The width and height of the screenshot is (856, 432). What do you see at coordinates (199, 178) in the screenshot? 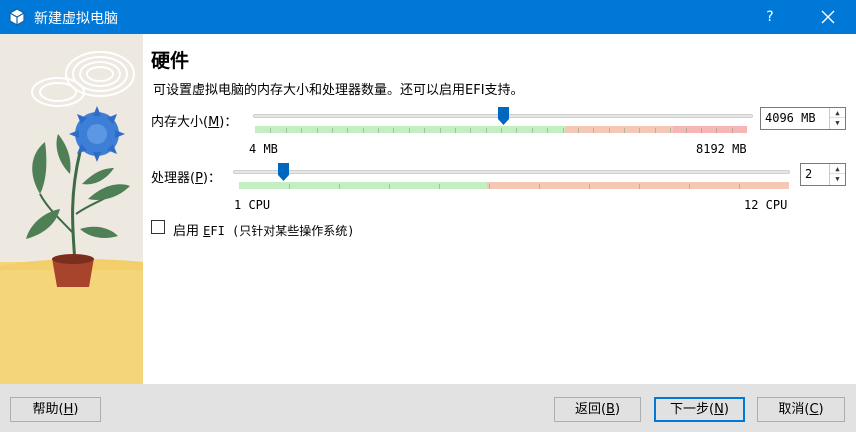
I see `processor-label-mnemonic: P` at bounding box center [199, 178].